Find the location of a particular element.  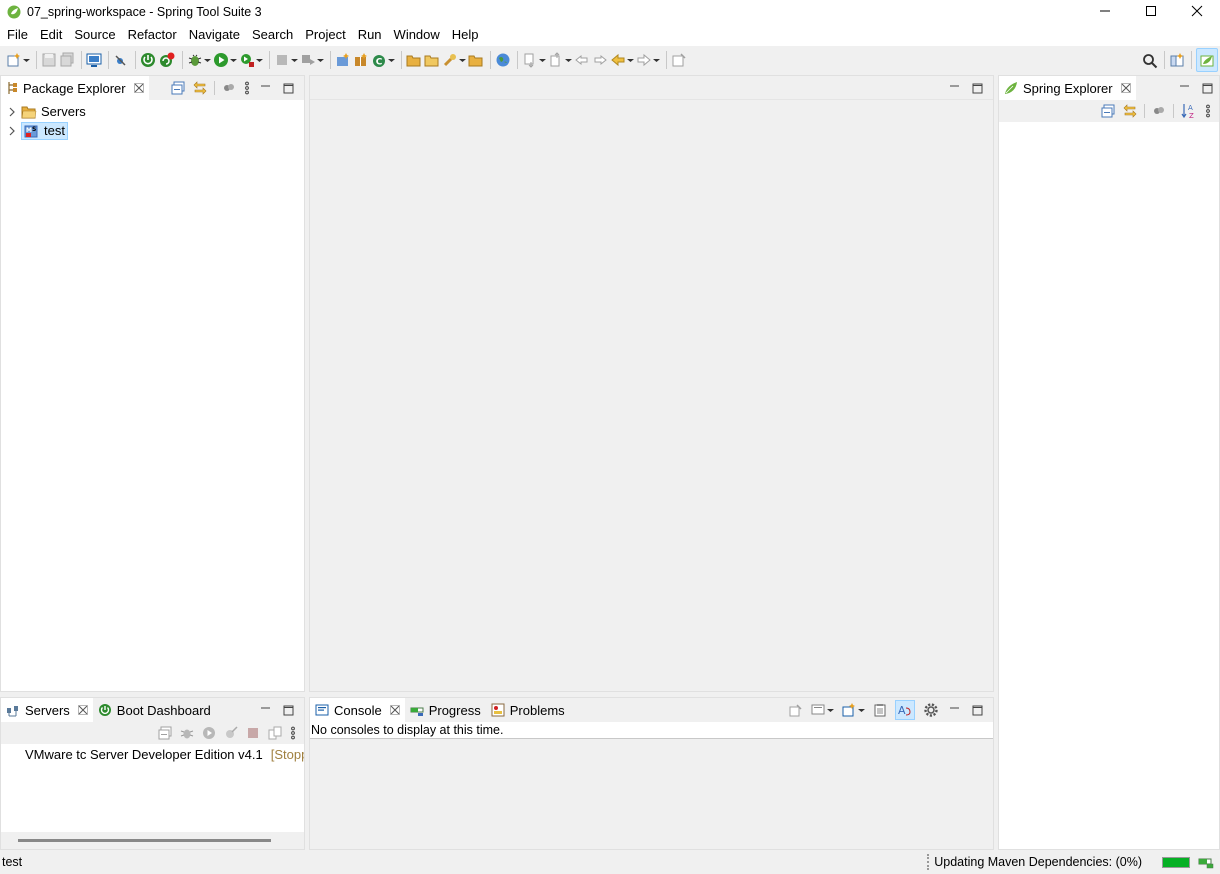

tab-problems: Problems is located at coordinates (528, 710).